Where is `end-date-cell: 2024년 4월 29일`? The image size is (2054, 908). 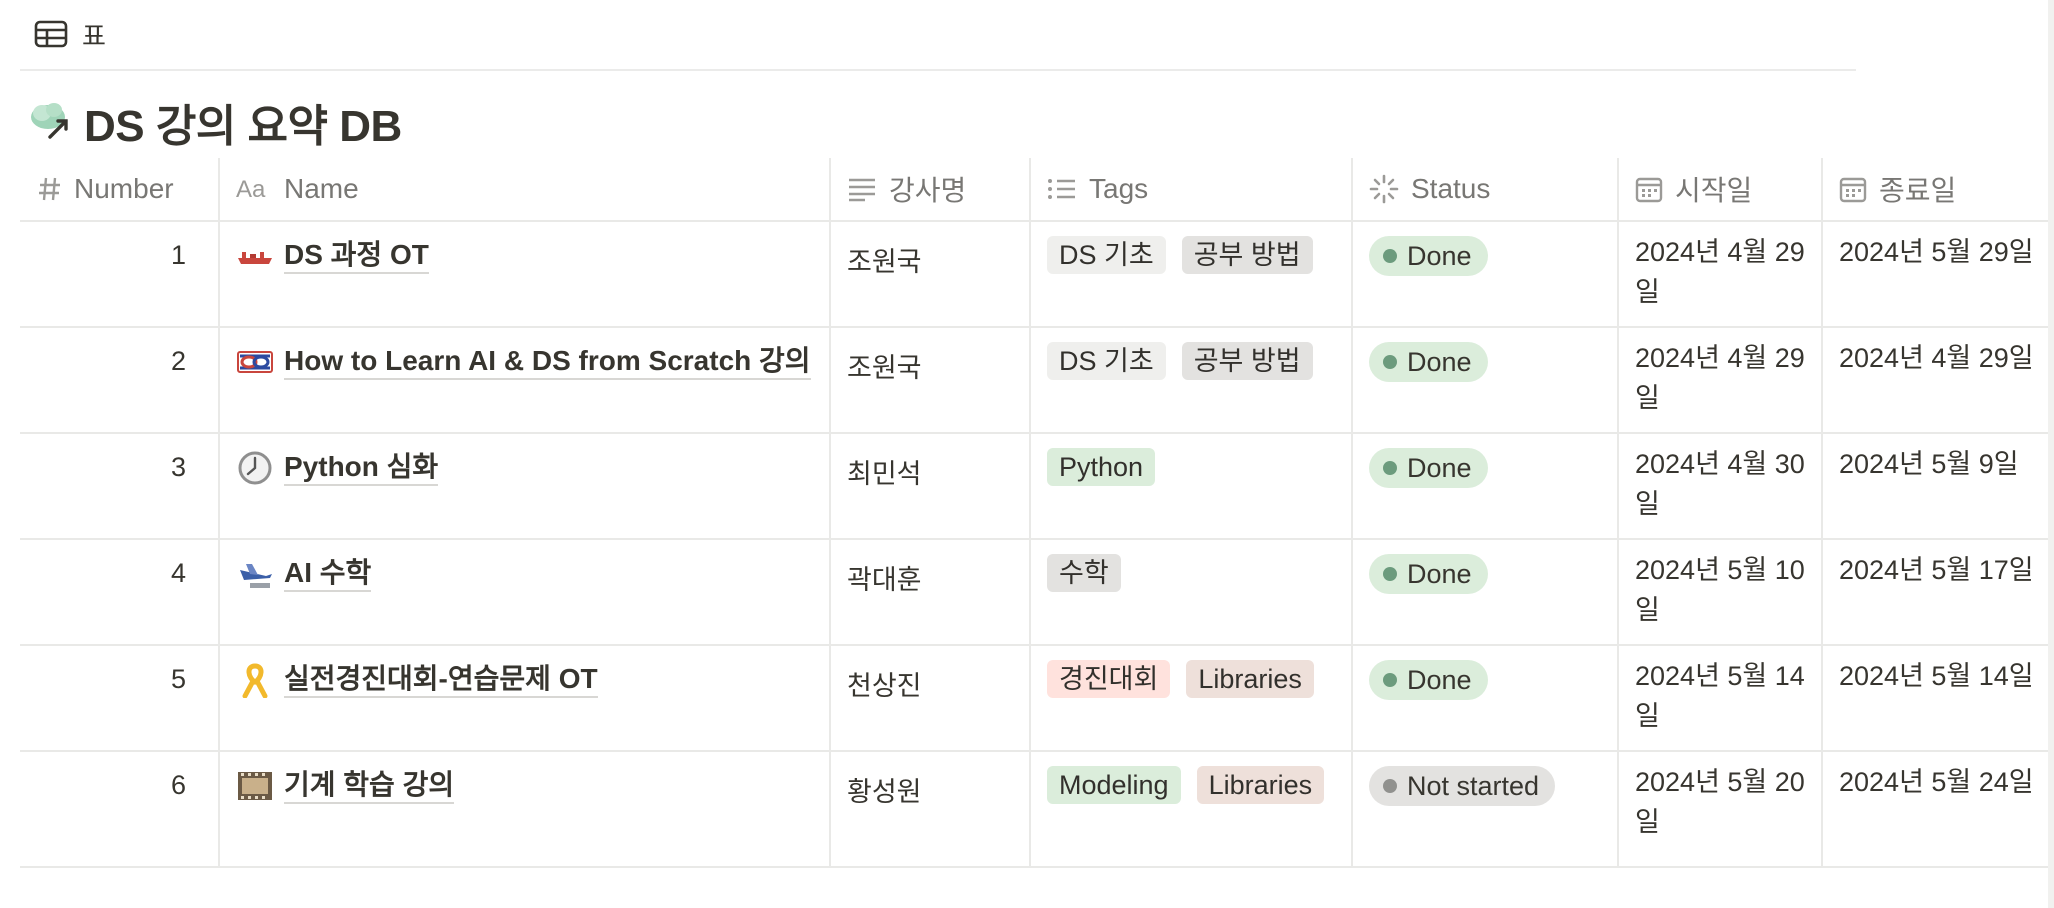 end-date-cell: 2024년 4월 29일 is located at coordinates (1938, 380).